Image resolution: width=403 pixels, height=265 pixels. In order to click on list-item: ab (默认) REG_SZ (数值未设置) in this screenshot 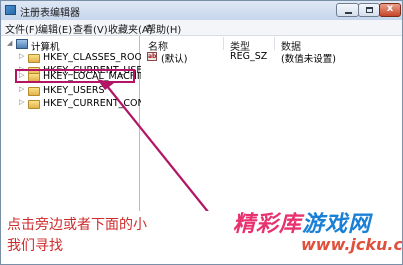, I will do `click(271, 58)`.